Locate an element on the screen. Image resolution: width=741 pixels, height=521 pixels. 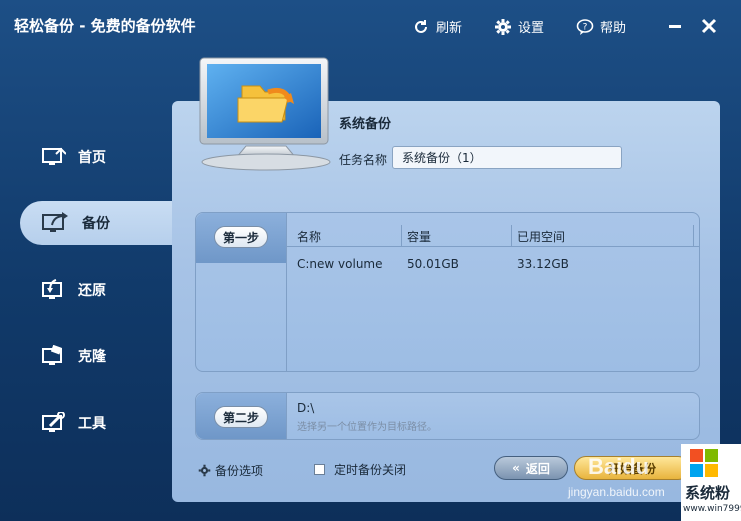
column-header-capacity: 容量 is located at coordinates (419, 236).